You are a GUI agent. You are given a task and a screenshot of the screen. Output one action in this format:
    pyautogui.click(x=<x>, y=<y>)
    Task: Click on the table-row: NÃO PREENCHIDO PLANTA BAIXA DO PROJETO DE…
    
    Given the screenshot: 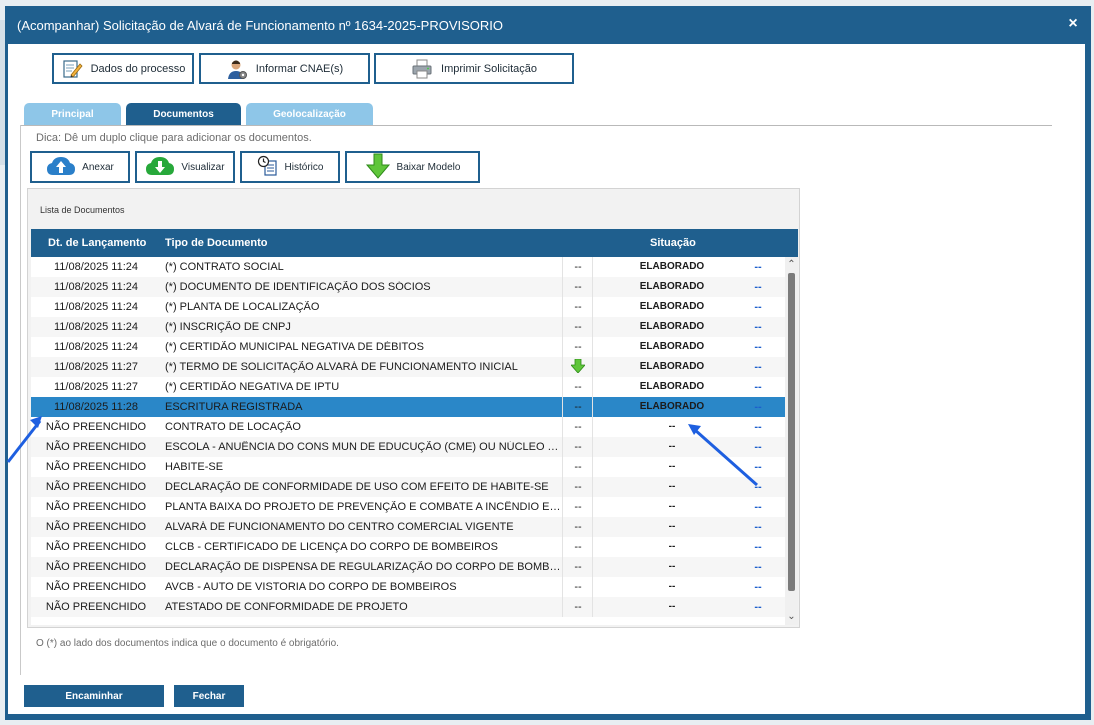 What is the action you would take?
    pyautogui.click(x=408, y=507)
    